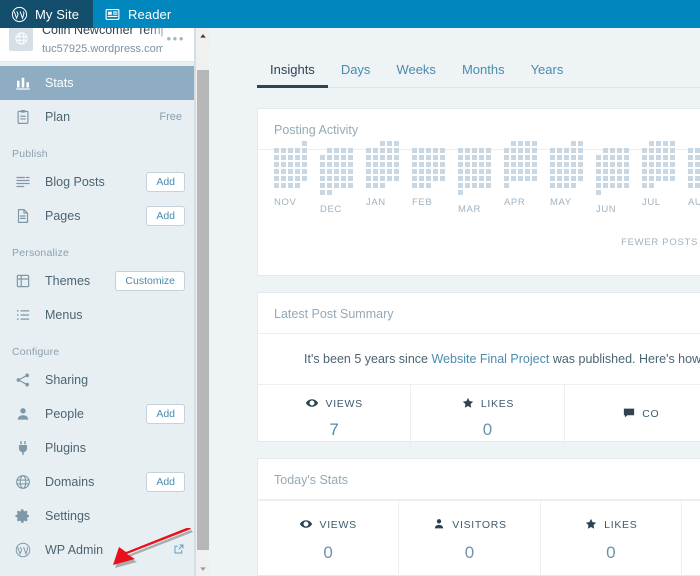  I want to click on customize-theme-button: Customize, so click(150, 281).